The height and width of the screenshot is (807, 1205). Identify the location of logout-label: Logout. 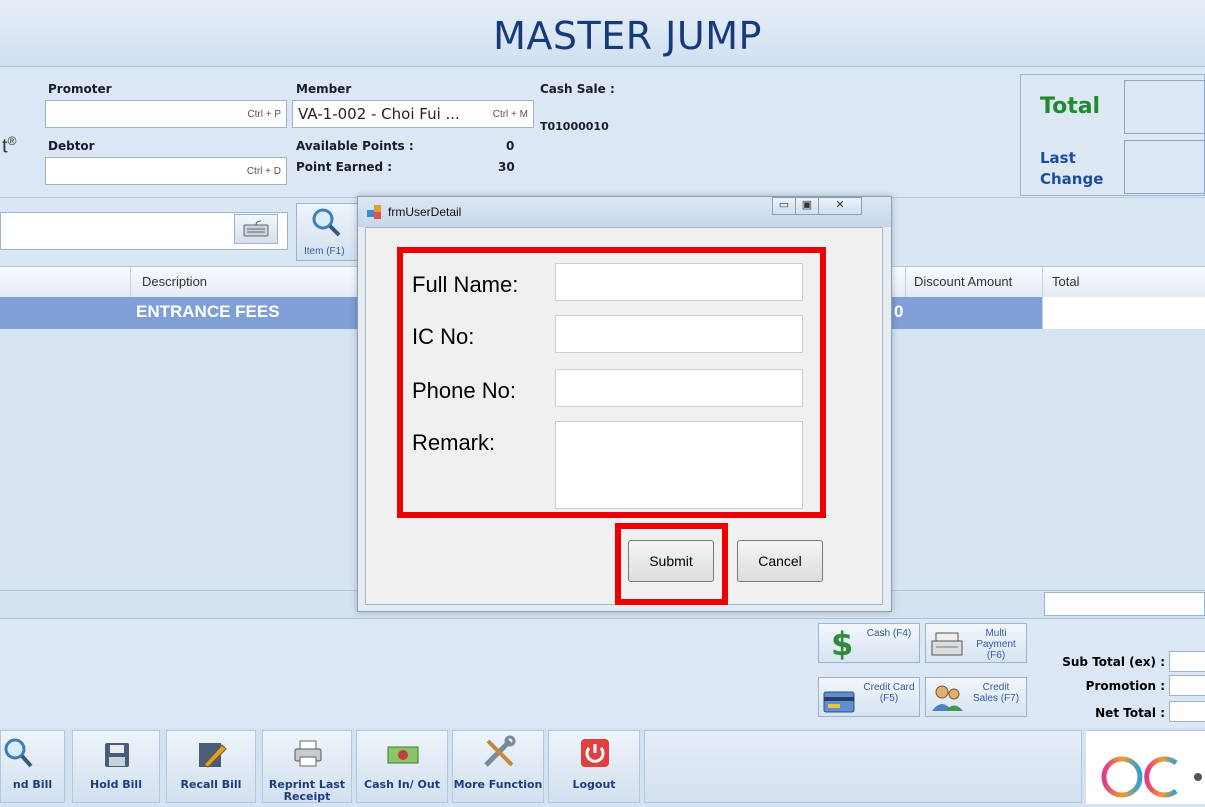
(594, 784).